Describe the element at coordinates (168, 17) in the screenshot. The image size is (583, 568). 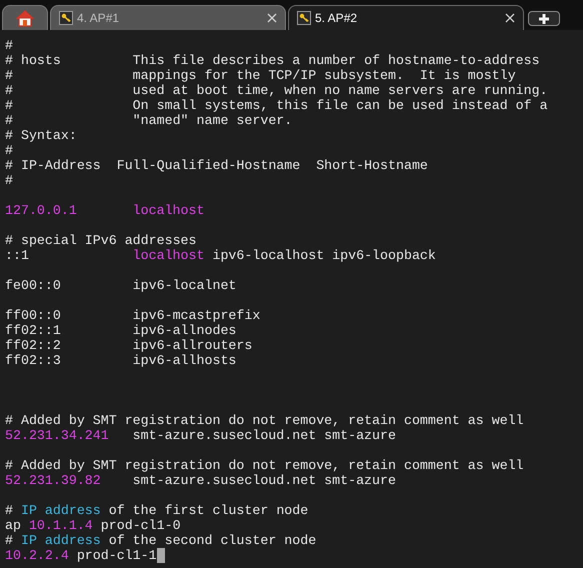
I see `session-tab: 4. AP#1` at that location.